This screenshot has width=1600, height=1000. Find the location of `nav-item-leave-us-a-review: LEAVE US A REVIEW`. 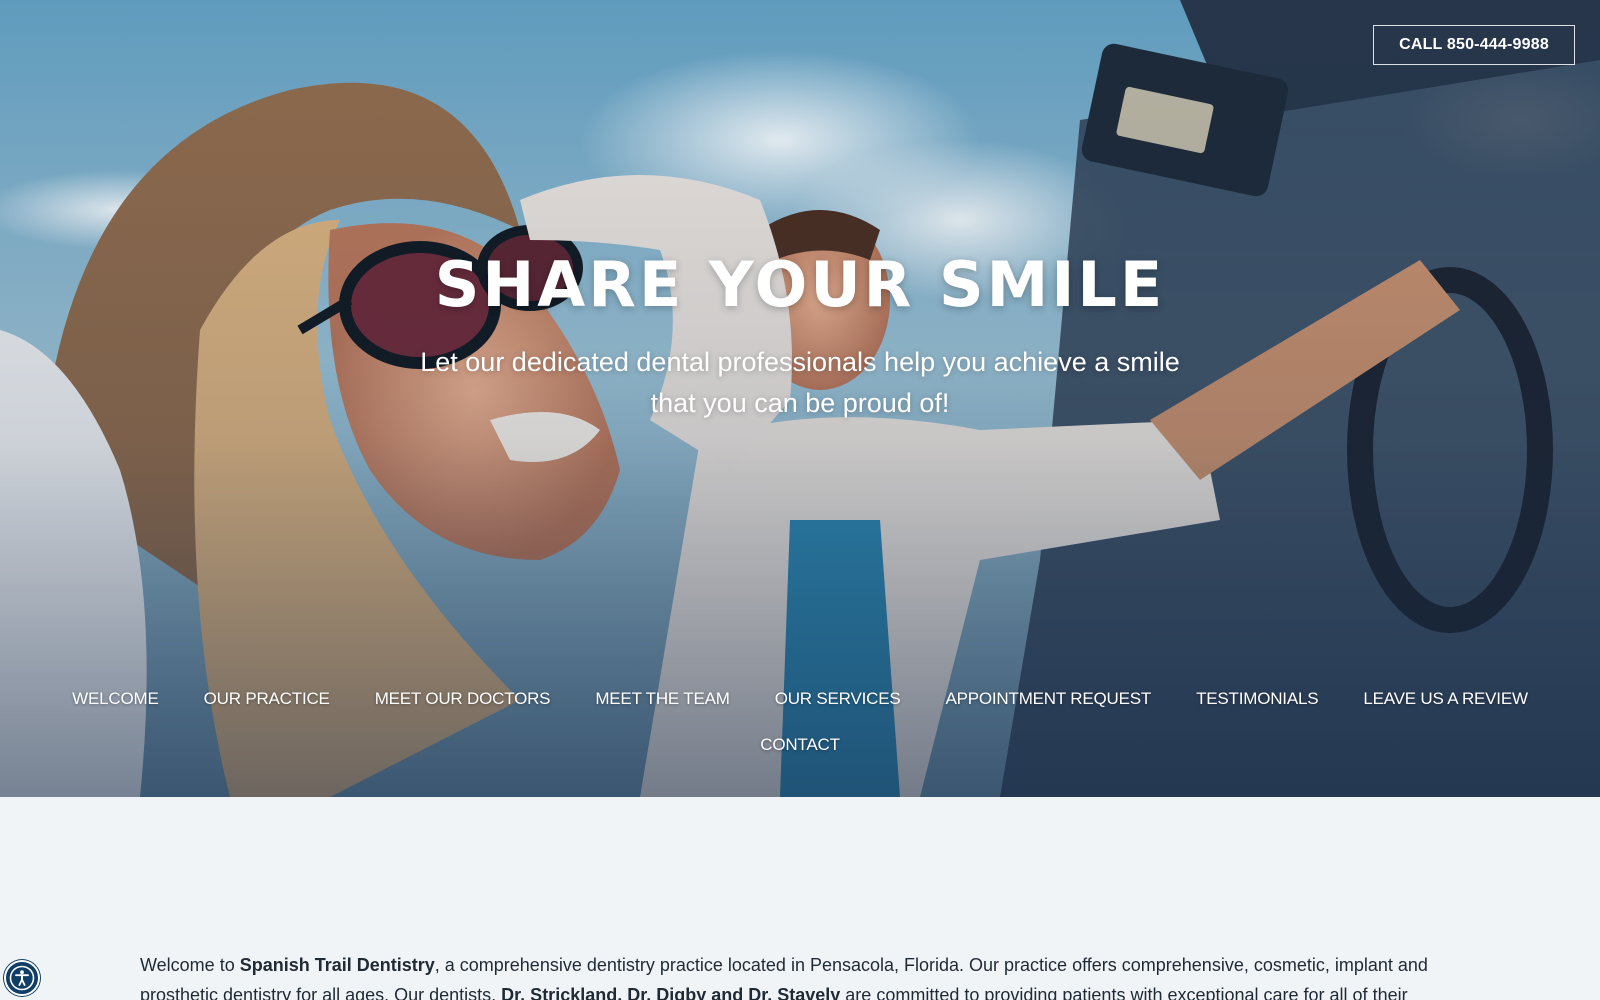

nav-item-leave-us-a-review: LEAVE US A REVIEW is located at coordinates (1445, 699).